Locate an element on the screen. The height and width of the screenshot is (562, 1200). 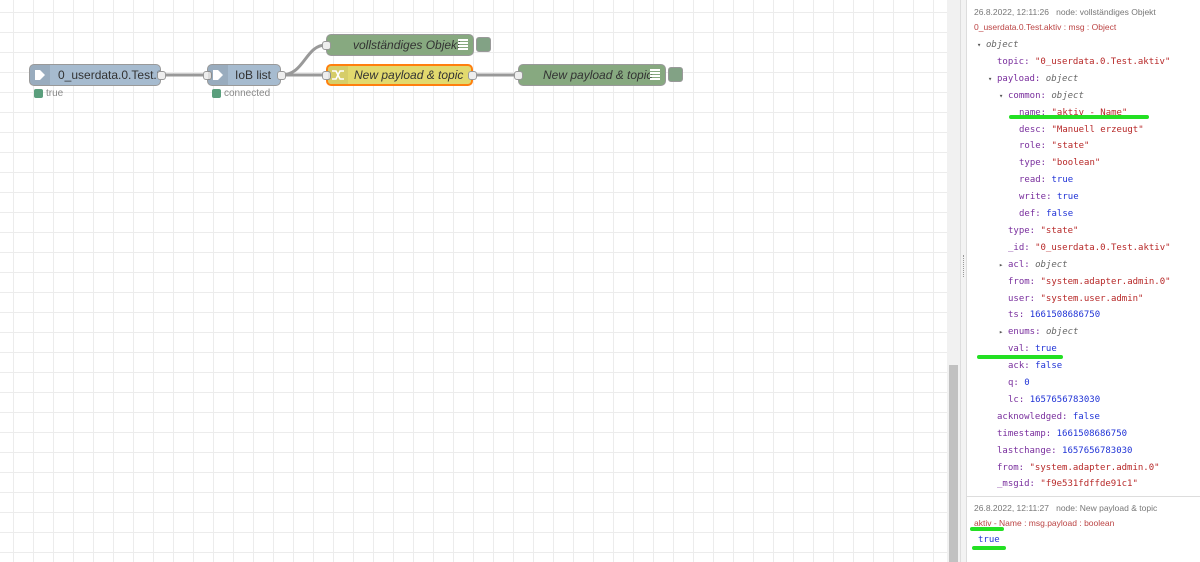
tree-row: ▾ payload: object is located at coordinates (1033, 79).